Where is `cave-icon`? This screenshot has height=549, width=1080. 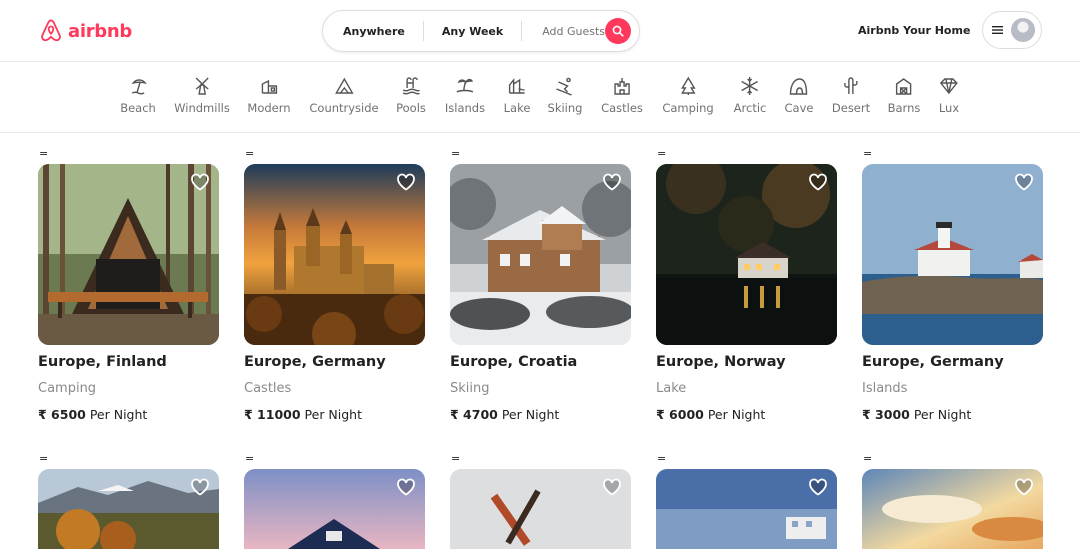
cave-icon is located at coordinates (799, 86).